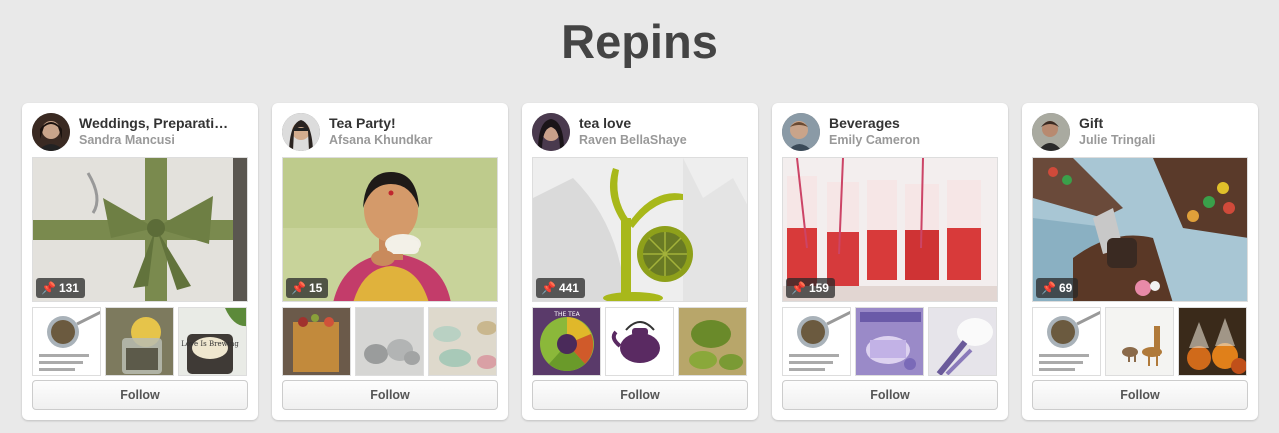 The width and height of the screenshot is (1279, 433). What do you see at coordinates (164, 140) in the screenshot?
I see `board-owner: Sandra Mancusi` at bounding box center [164, 140].